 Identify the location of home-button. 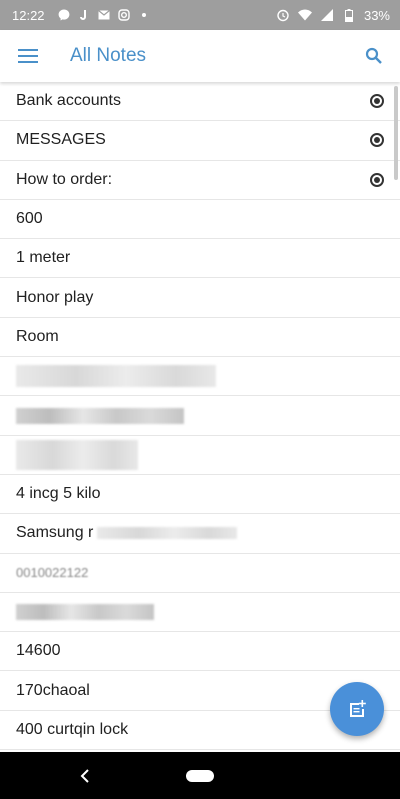
(200, 775).